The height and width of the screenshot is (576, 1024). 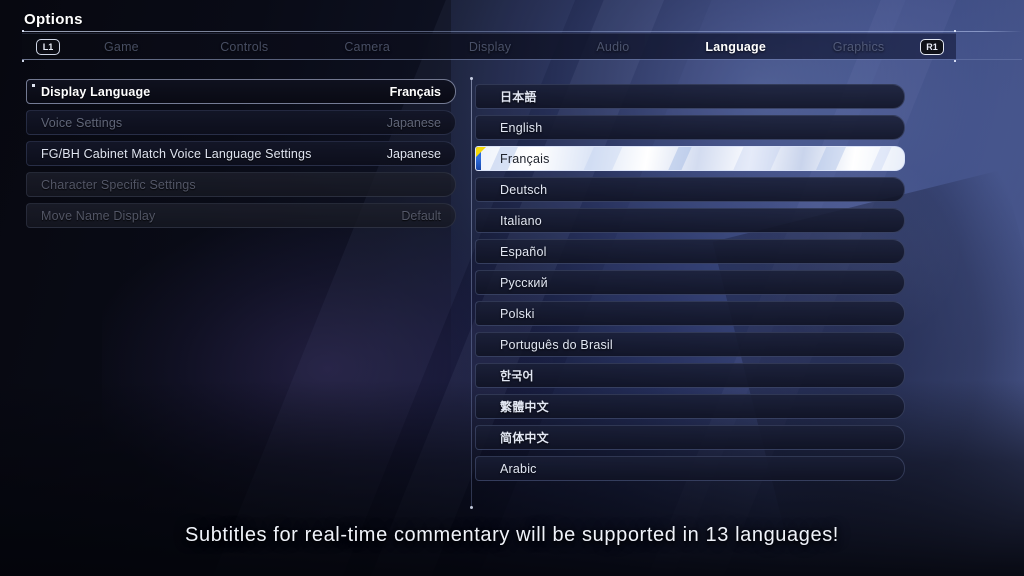 I want to click on language-option: Français, so click(x=690, y=158).